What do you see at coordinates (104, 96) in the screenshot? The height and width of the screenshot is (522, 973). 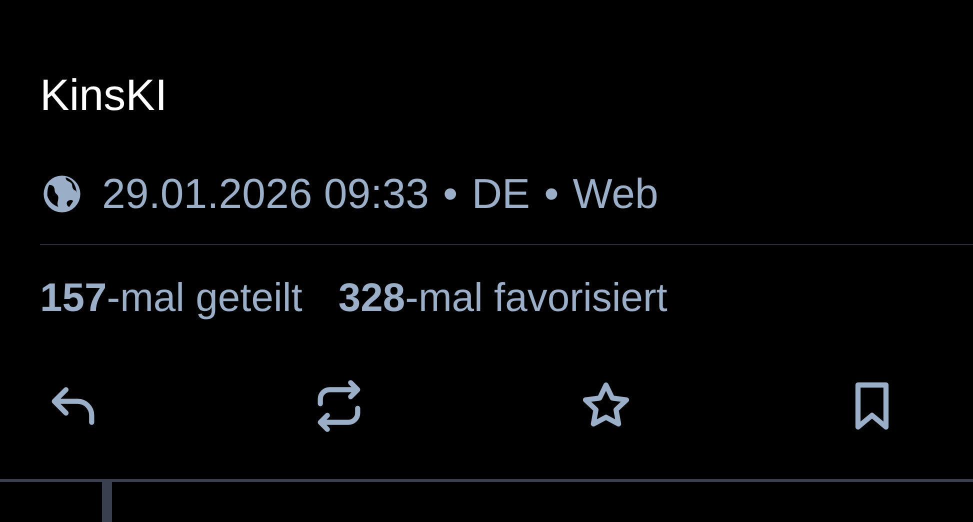 I see `author-name: KinsKI` at bounding box center [104, 96].